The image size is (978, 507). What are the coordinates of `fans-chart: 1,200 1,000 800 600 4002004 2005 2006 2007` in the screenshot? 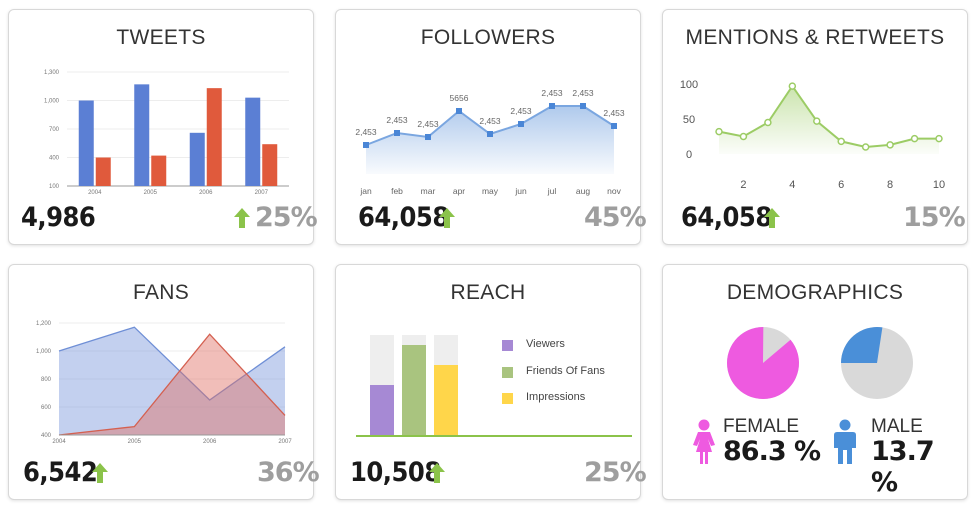 It's located at (164, 383).